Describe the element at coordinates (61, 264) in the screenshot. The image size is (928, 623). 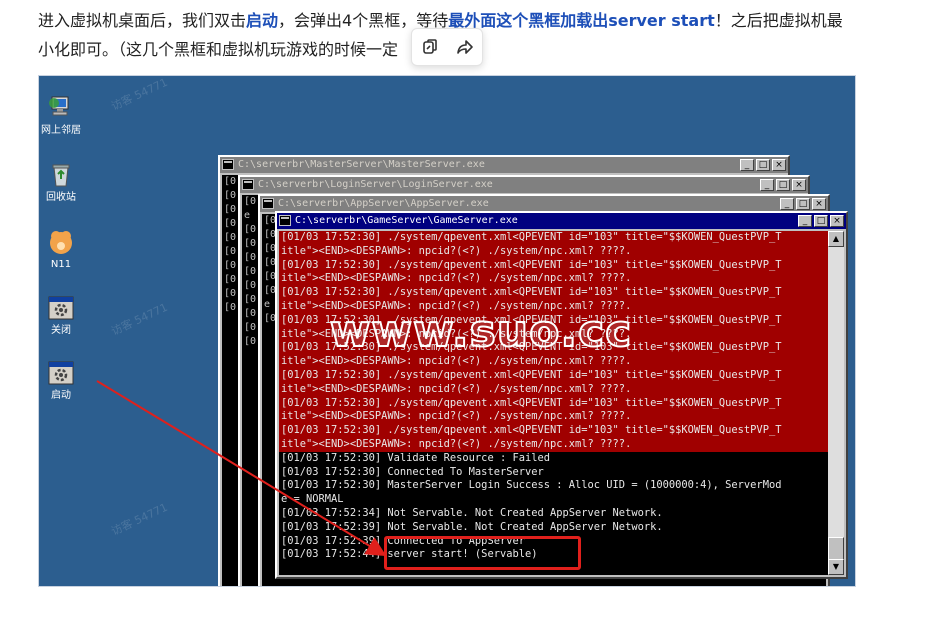
I see `desktop-icon-label: N11` at that location.